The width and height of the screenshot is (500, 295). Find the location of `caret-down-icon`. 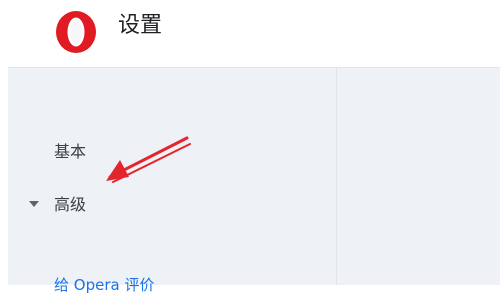

caret-down-icon is located at coordinates (34, 203).